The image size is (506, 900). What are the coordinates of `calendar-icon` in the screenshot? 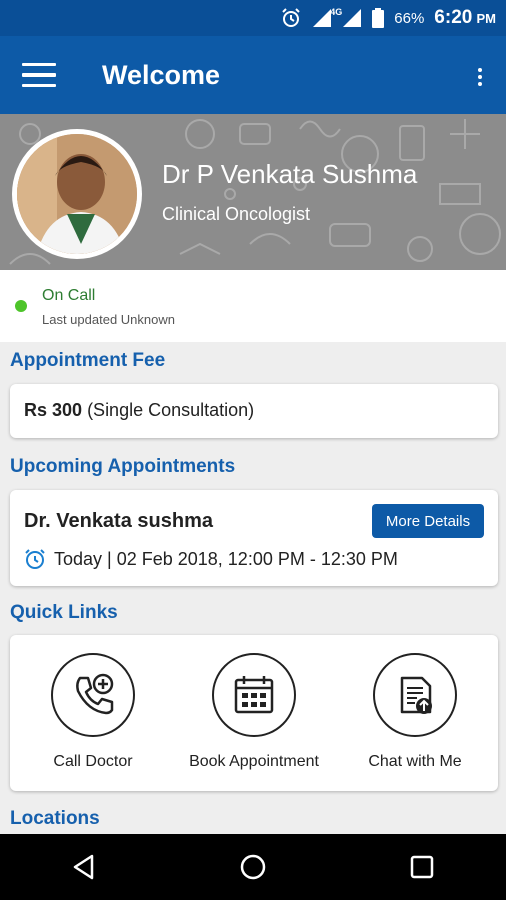 It's located at (254, 695).